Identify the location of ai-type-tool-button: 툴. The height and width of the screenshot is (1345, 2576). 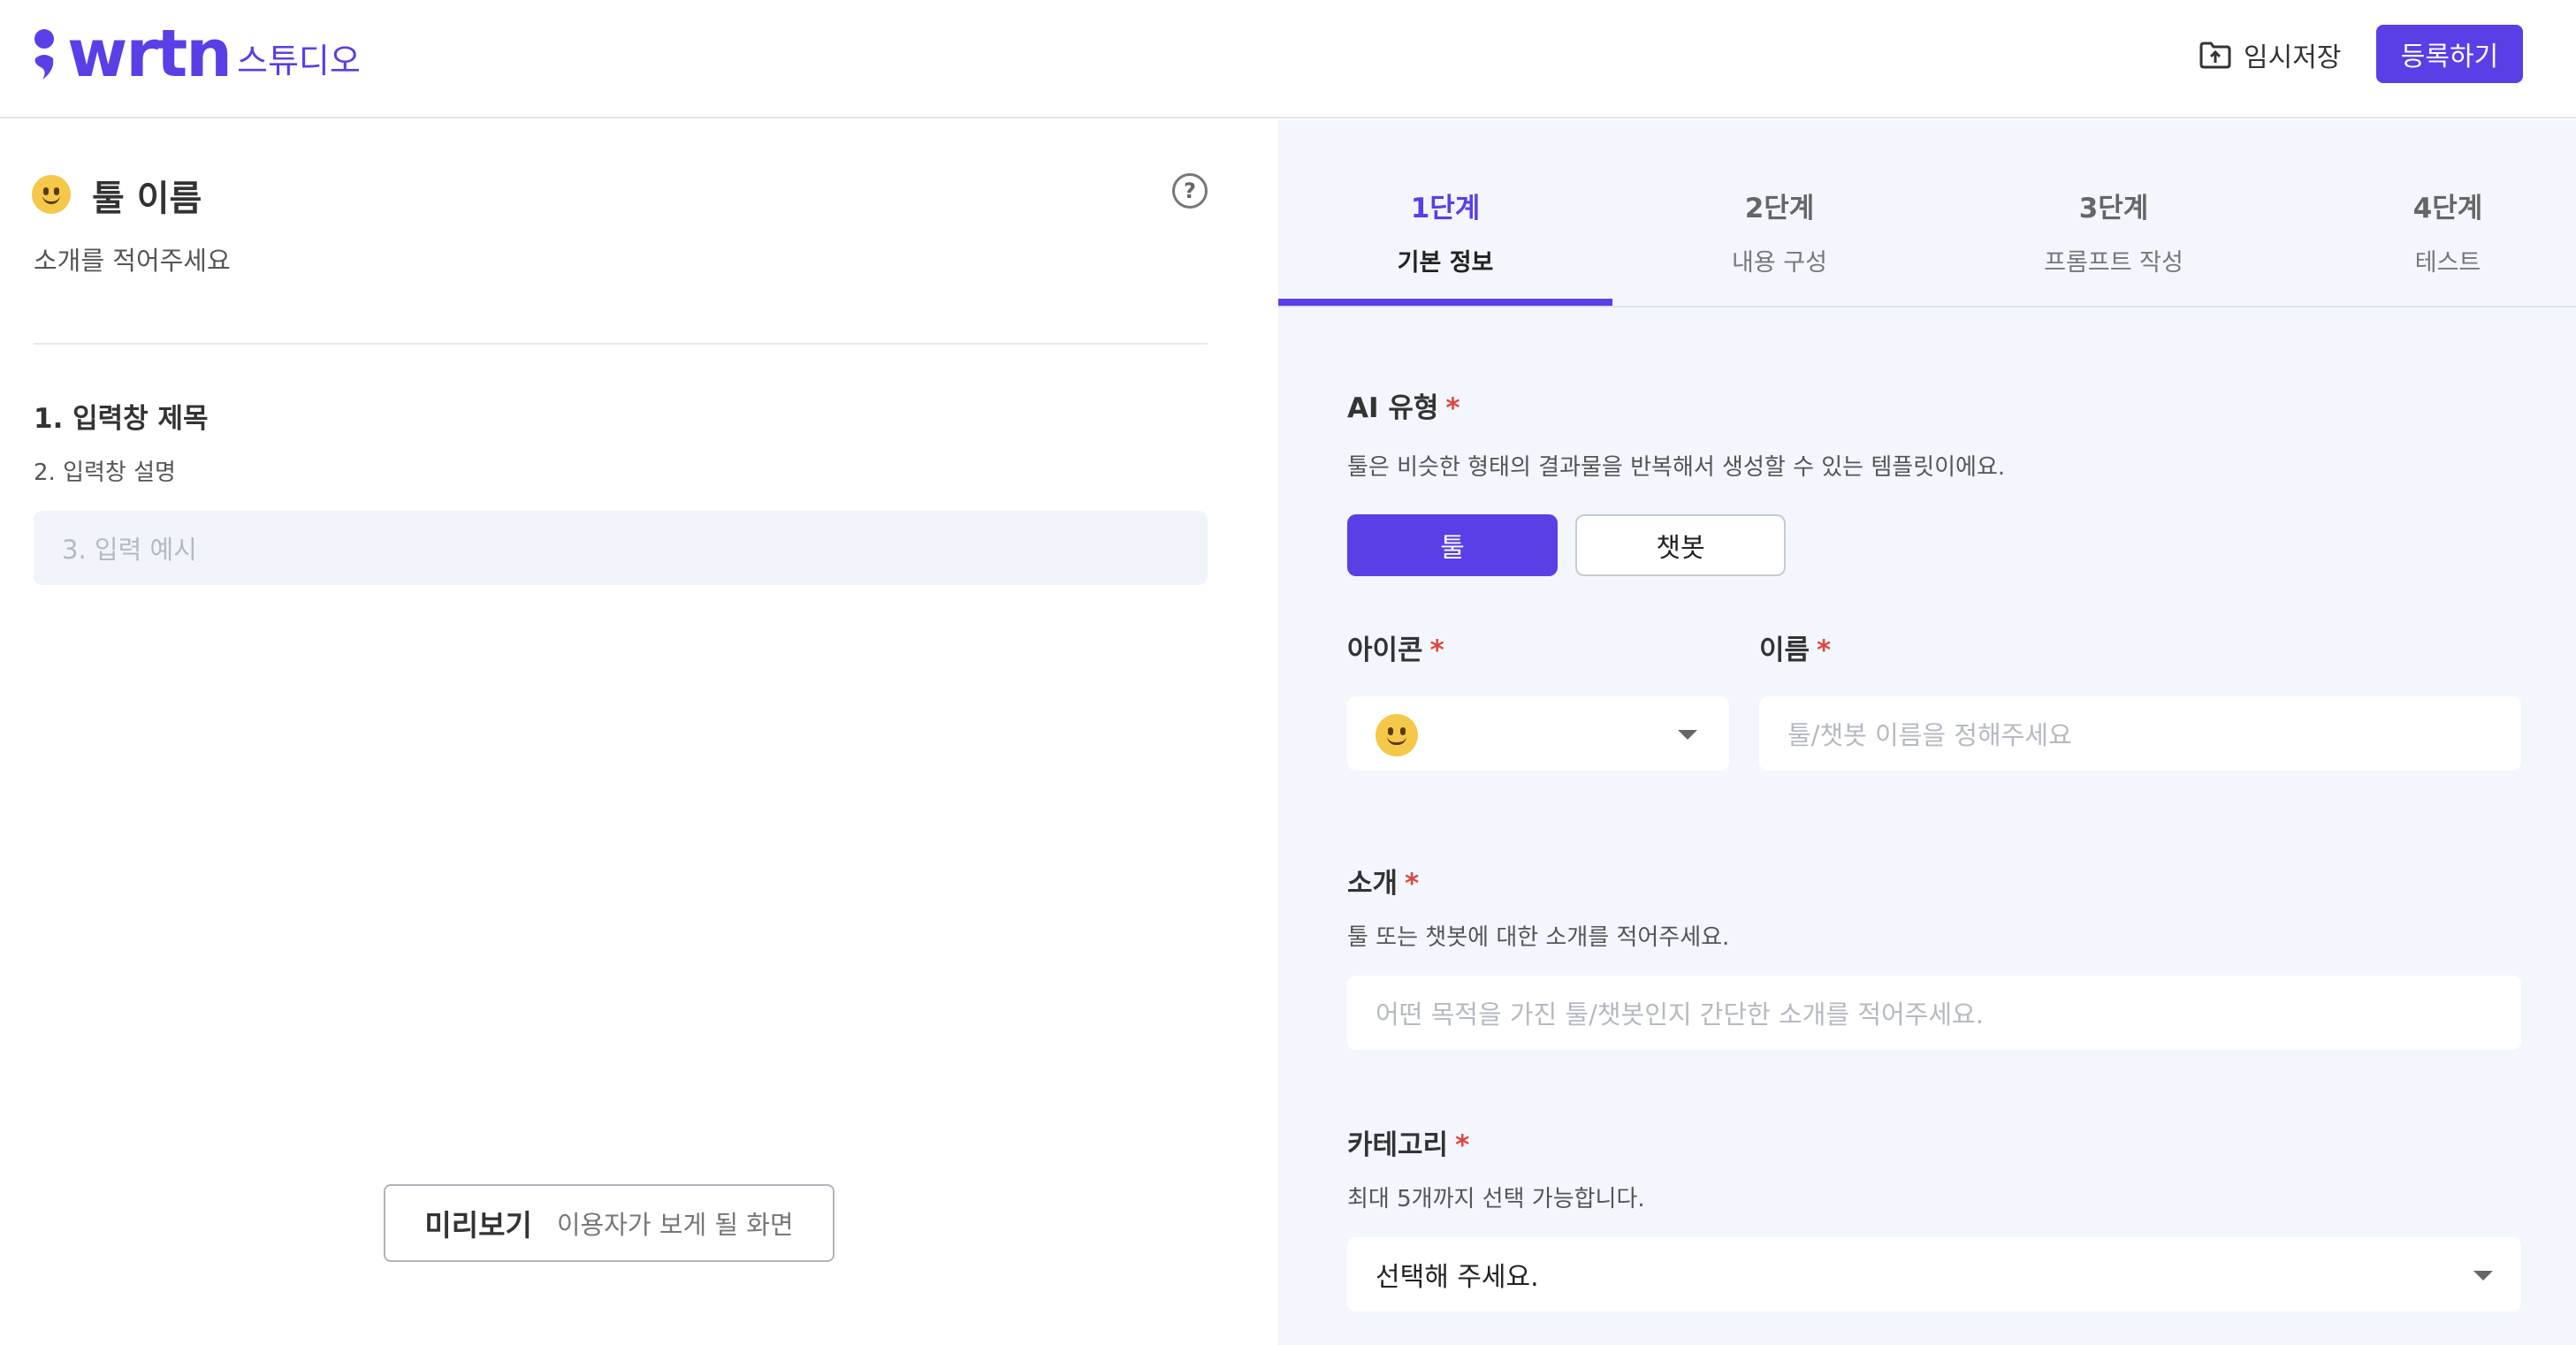
(1452, 545).